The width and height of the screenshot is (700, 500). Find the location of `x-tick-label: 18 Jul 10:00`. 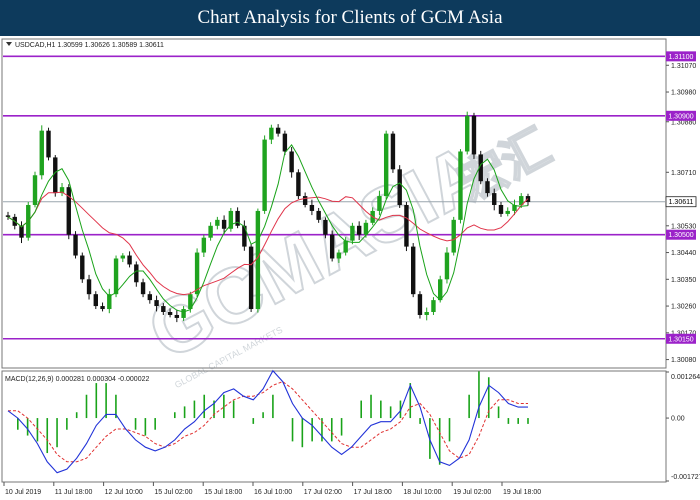

x-tick-label: 18 Jul 10:00 is located at coordinates (422, 492).